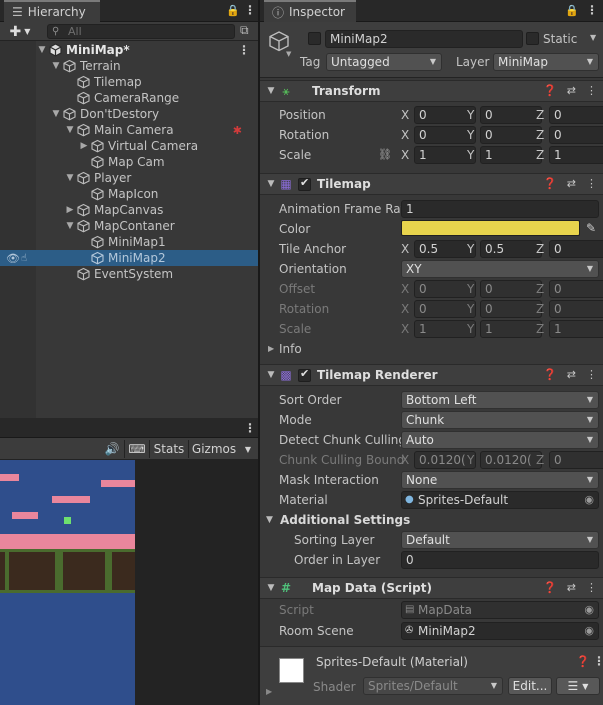  Describe the element at coordinates (431, 588) in the screenshot. I see `mapdata-header: ▼ # Map Data (Script) ❓ ⇄ ⋮` at that location.